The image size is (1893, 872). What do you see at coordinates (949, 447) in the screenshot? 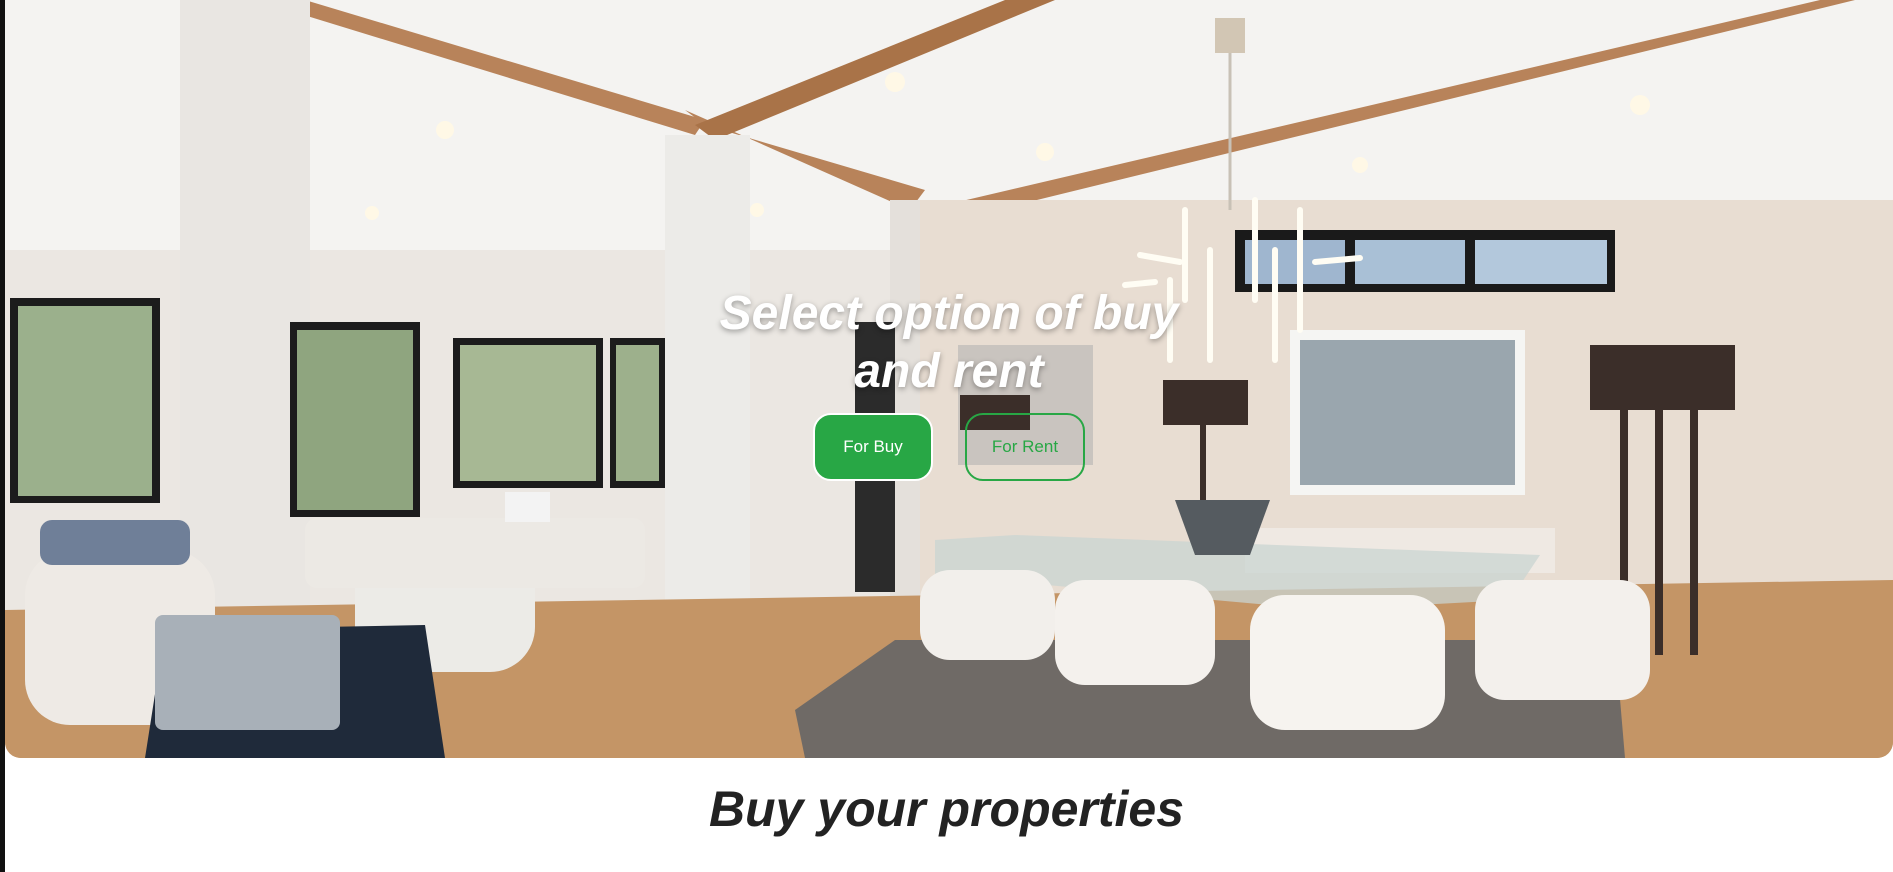
I see `hero-button-group: For Buy For Rent` at bounding box center [949, 447].